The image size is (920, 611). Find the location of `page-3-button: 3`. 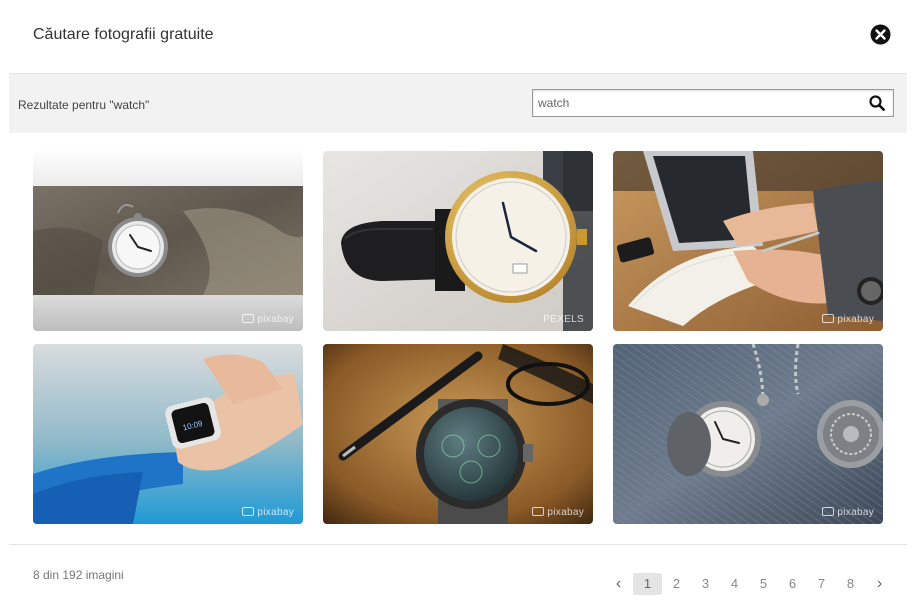

page-3-button: 3 is located at coordinates (705, 584).